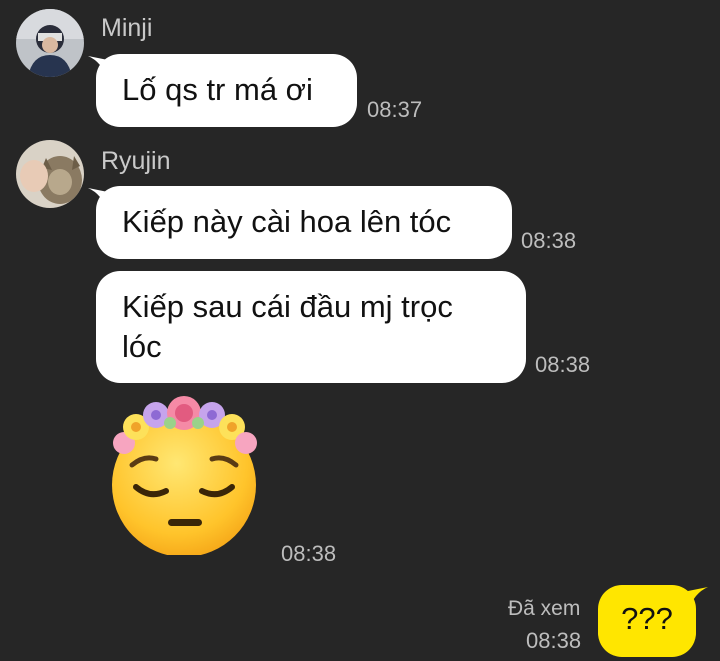  Describe the element at coordinates (127, 28) in the screenshot. I see `sender-name-minji: Minji` at that location.